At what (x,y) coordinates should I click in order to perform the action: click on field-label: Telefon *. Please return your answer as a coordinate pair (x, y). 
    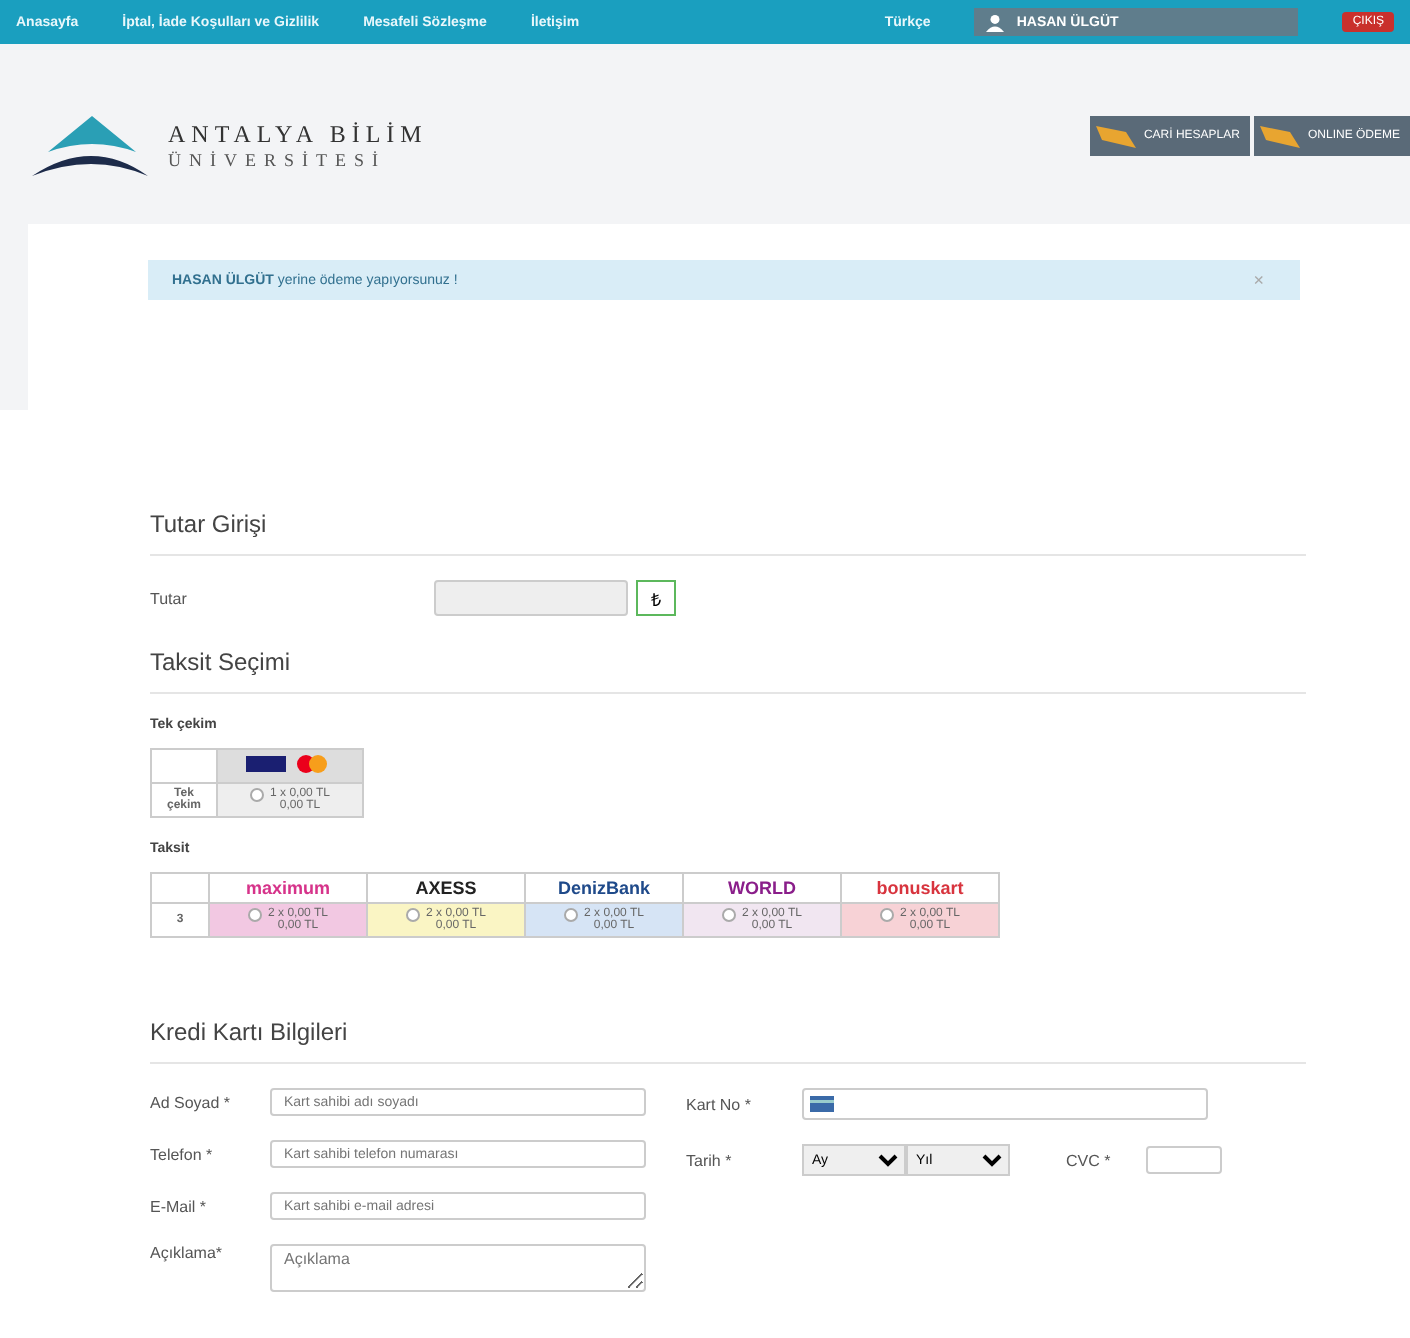
    Looking at the image, I should click on (182, 1154).